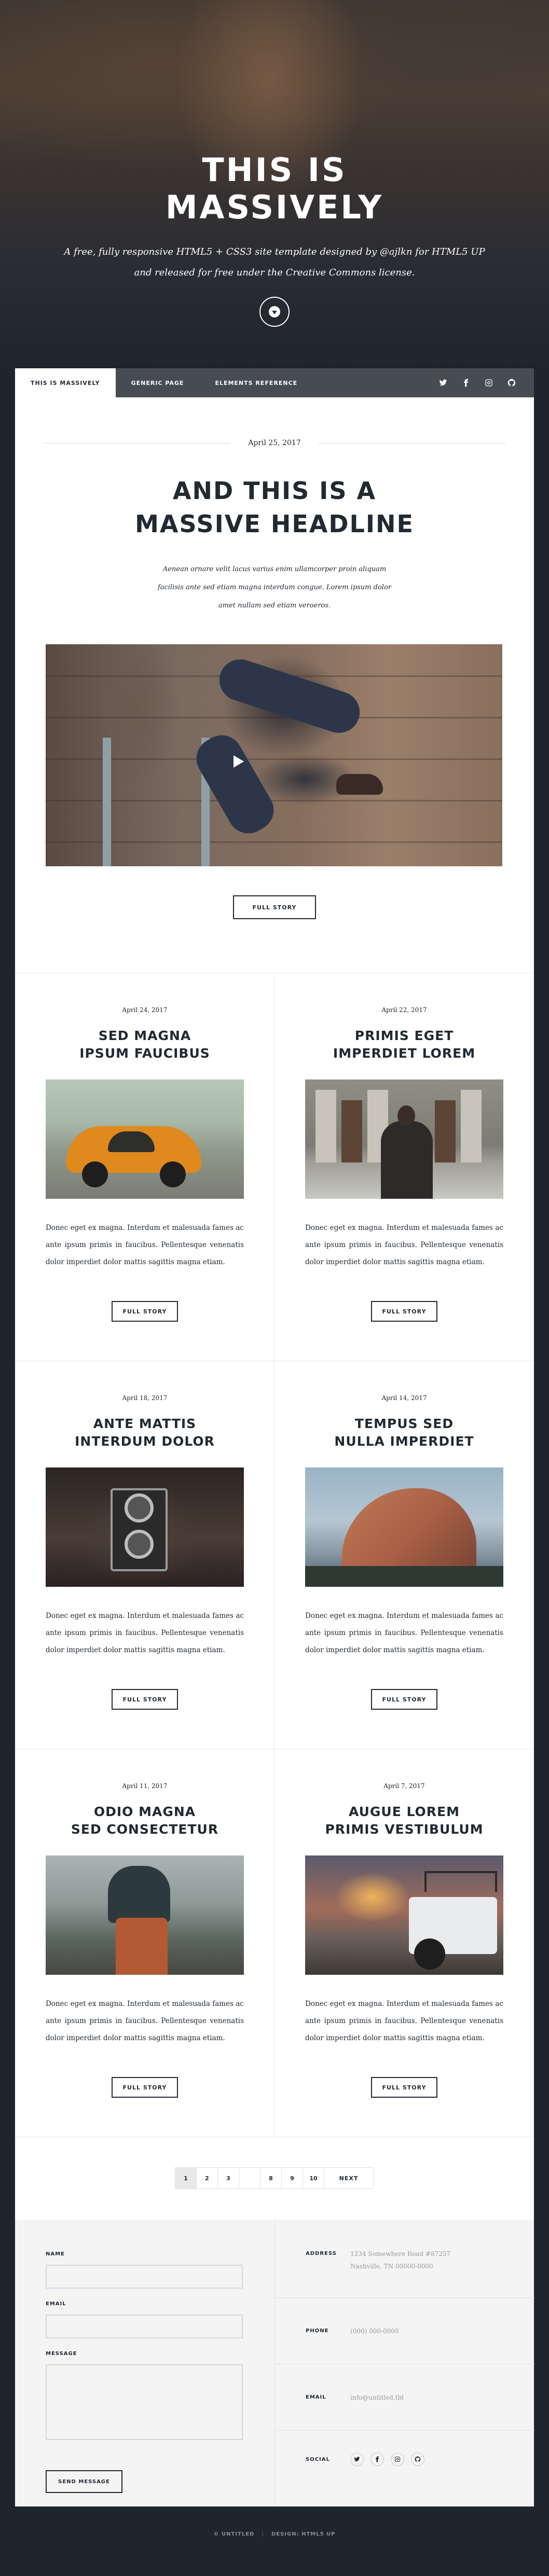  I want to click on copyright-right: DESIGN: HTML5 UP, so click(303, 2534).